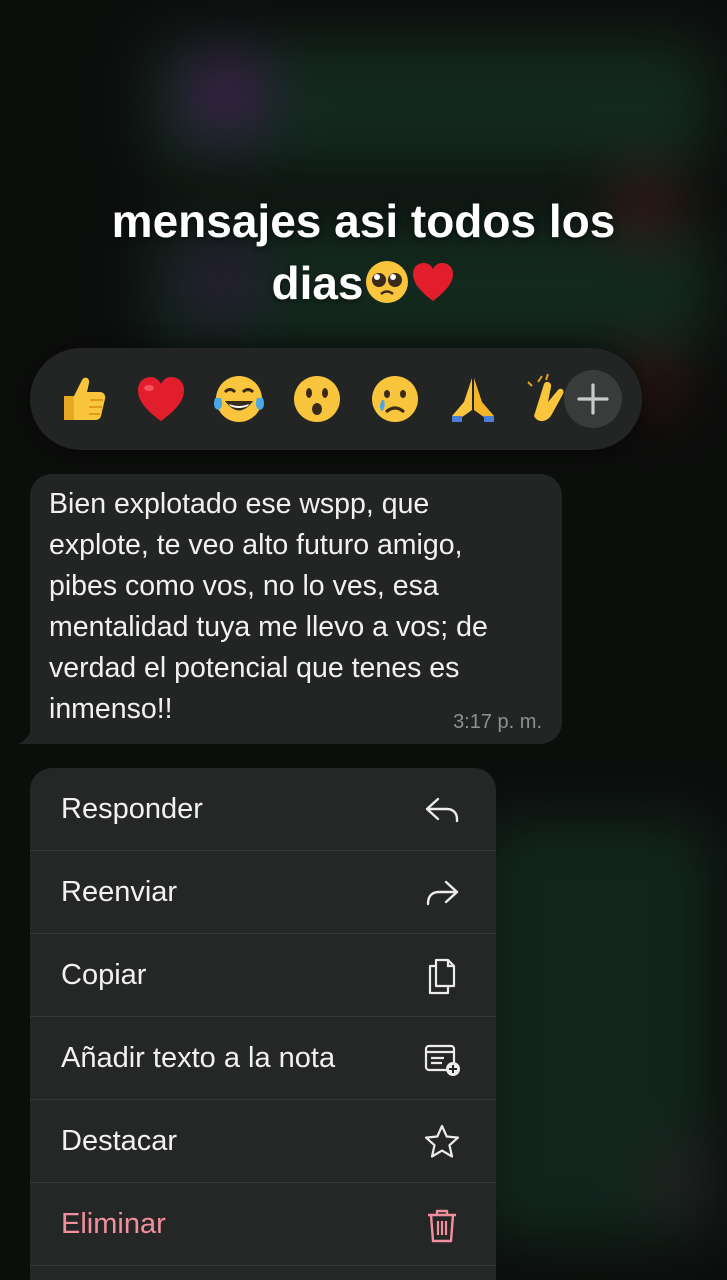 This screenshot has width=727, height=1280. Describe the element at coordinates (119, 1141) in the screenshot. I see `menu-item-label: Destacar` at that location.